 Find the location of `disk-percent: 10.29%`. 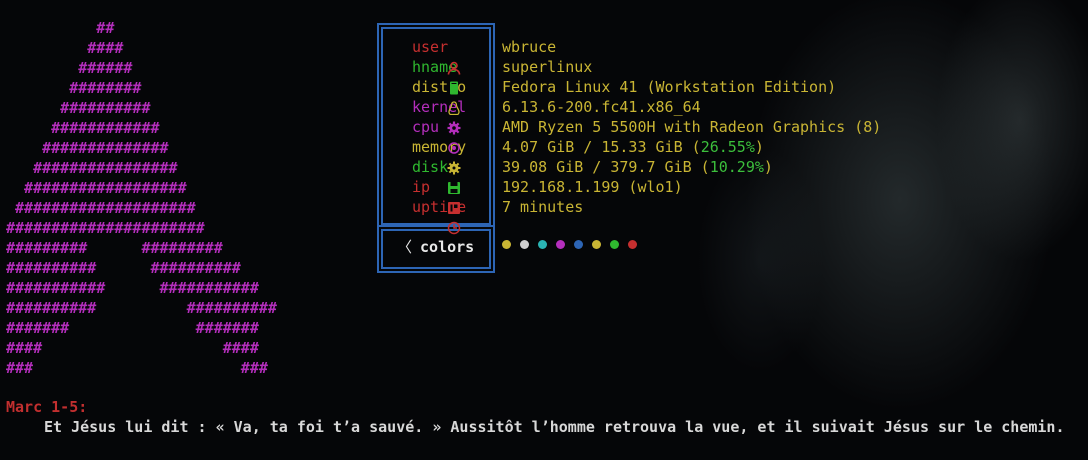

disk-percent: 10.29% is located at coordinates (736, 167).